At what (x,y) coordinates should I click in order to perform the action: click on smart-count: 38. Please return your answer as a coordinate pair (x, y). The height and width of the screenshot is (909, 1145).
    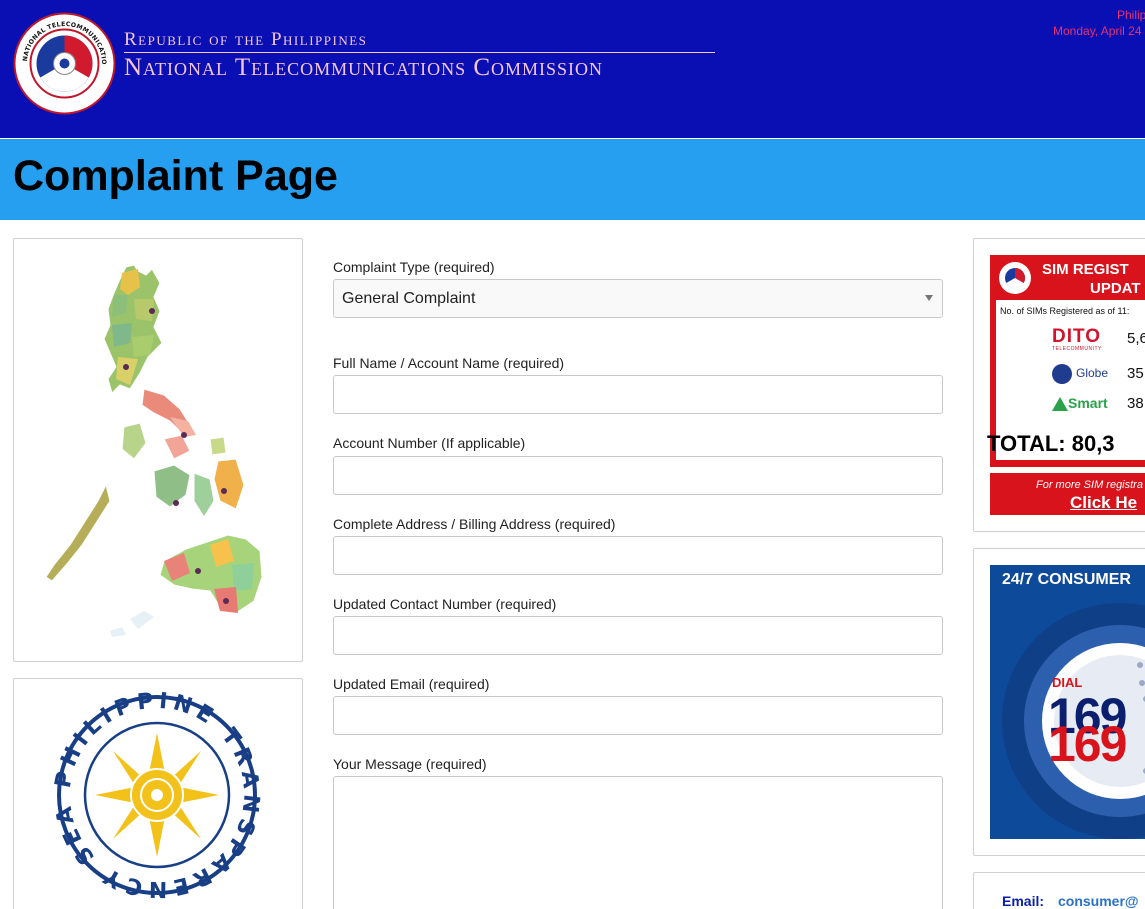
    Looking at the image, I should click on (1135, 403).